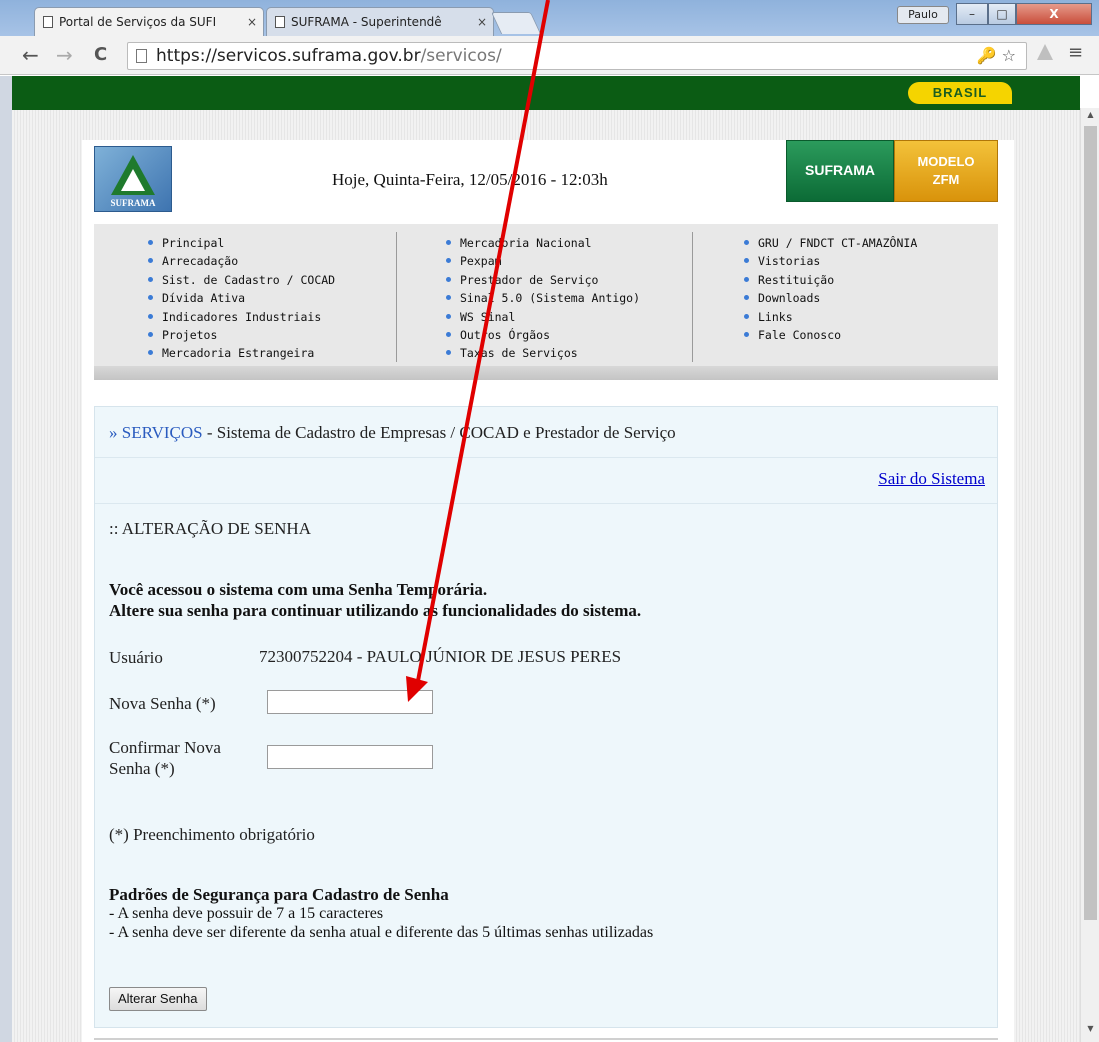  Describe the element at coordinates (996, 55) in the screenshot. I see `bookmark-star-icon: 🔑 ☆` at that location.